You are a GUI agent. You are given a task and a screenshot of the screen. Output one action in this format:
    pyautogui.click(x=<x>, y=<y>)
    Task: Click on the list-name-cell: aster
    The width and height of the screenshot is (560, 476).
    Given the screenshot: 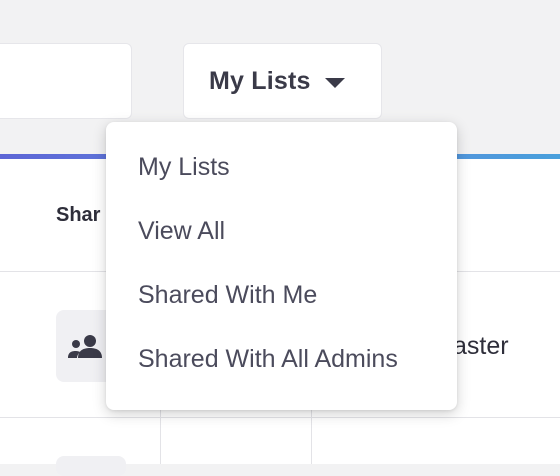 What is the action you would take?
    pyautogui.click(x=481, y=346)
    